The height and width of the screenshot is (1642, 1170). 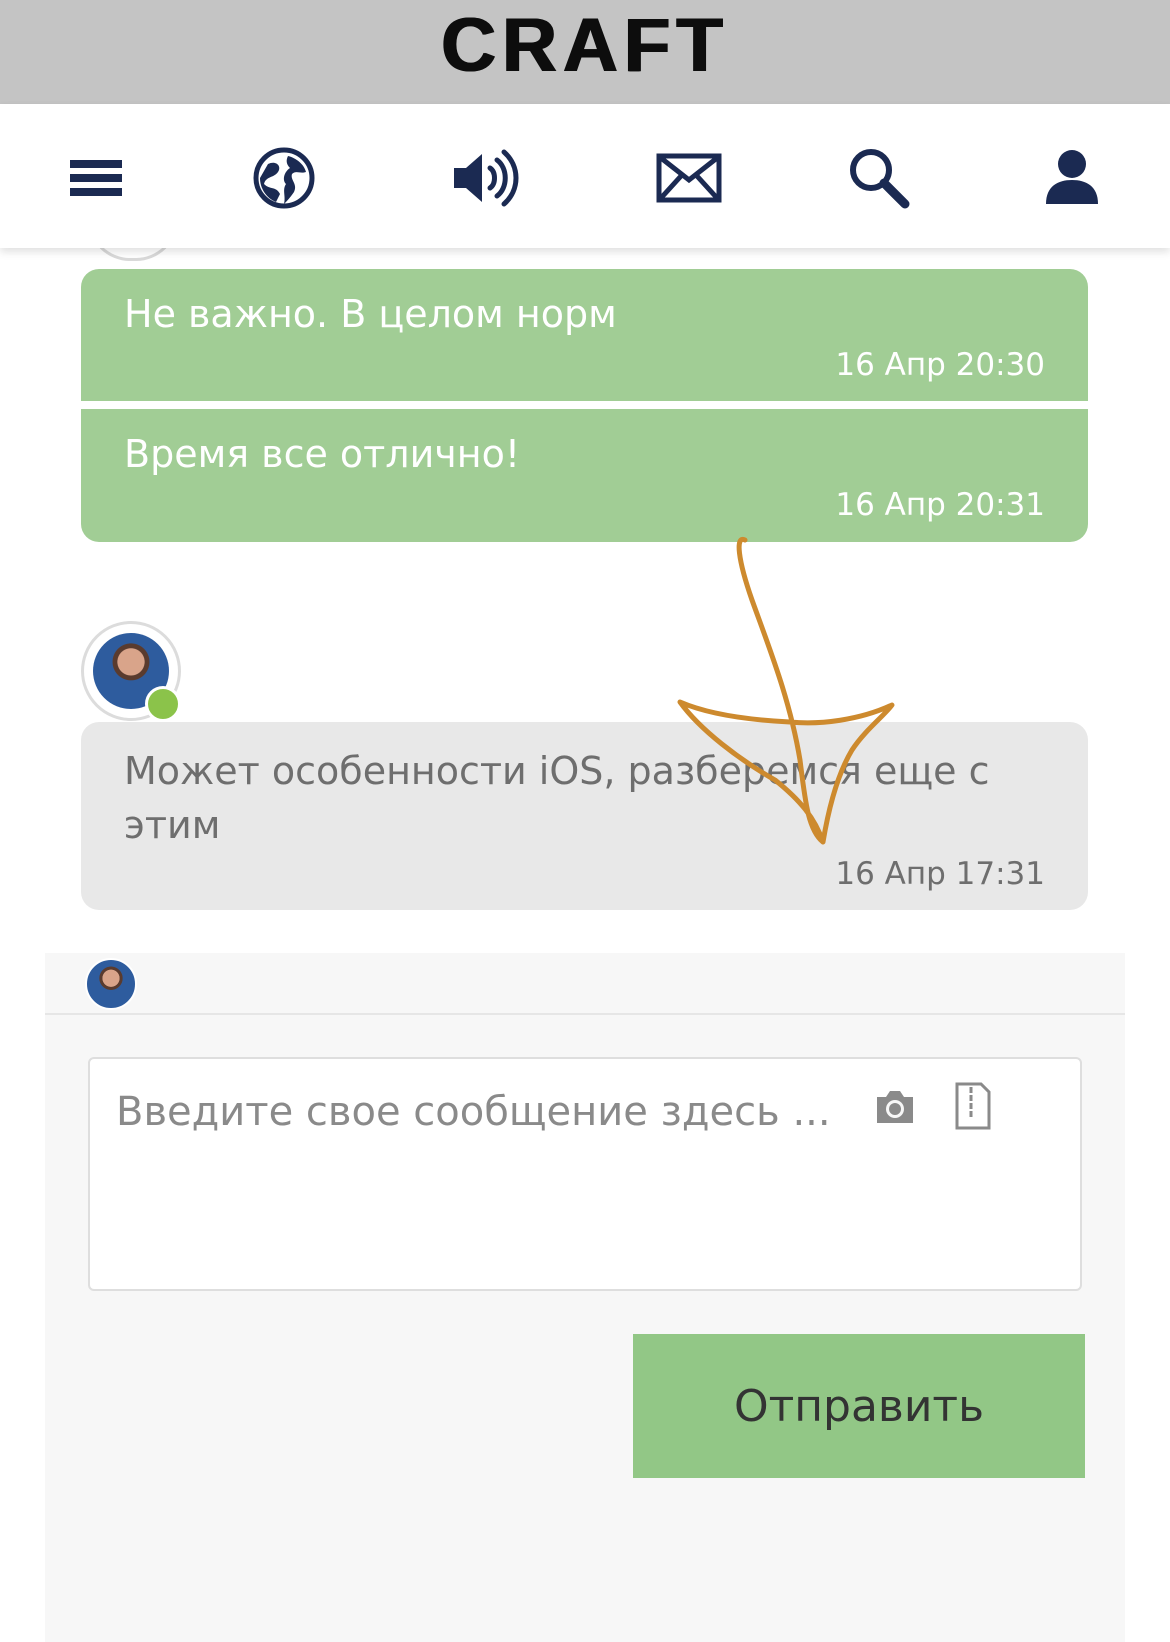 I want to click on attach-file-icon, so click(x=973, y=1106).